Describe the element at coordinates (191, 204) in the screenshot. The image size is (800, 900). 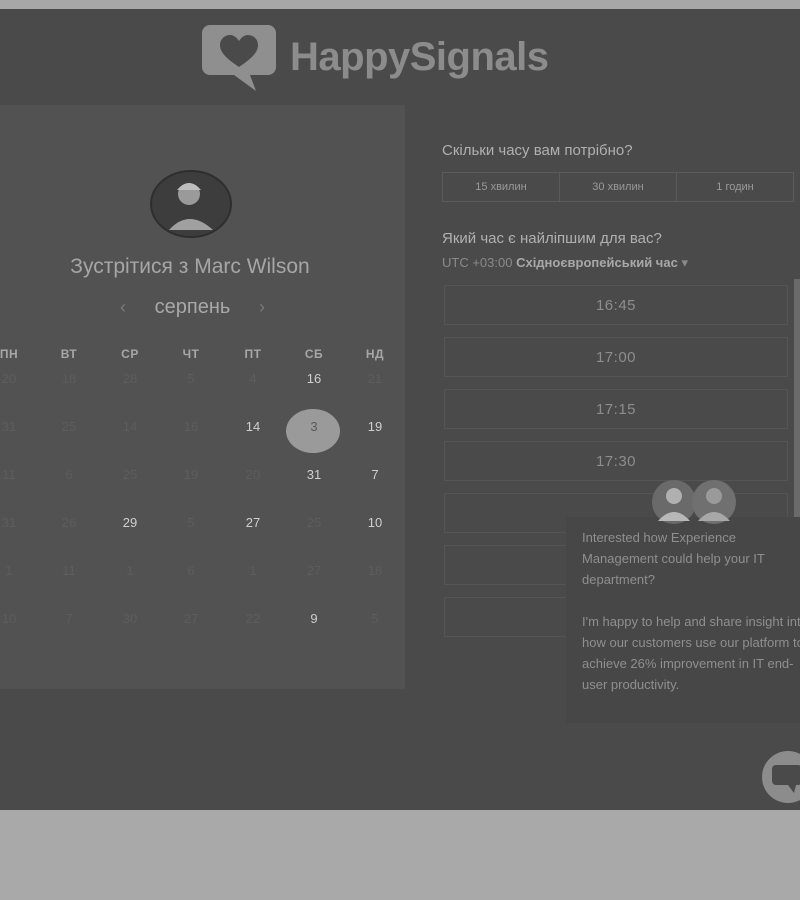
I see `host-avatar` at that location.